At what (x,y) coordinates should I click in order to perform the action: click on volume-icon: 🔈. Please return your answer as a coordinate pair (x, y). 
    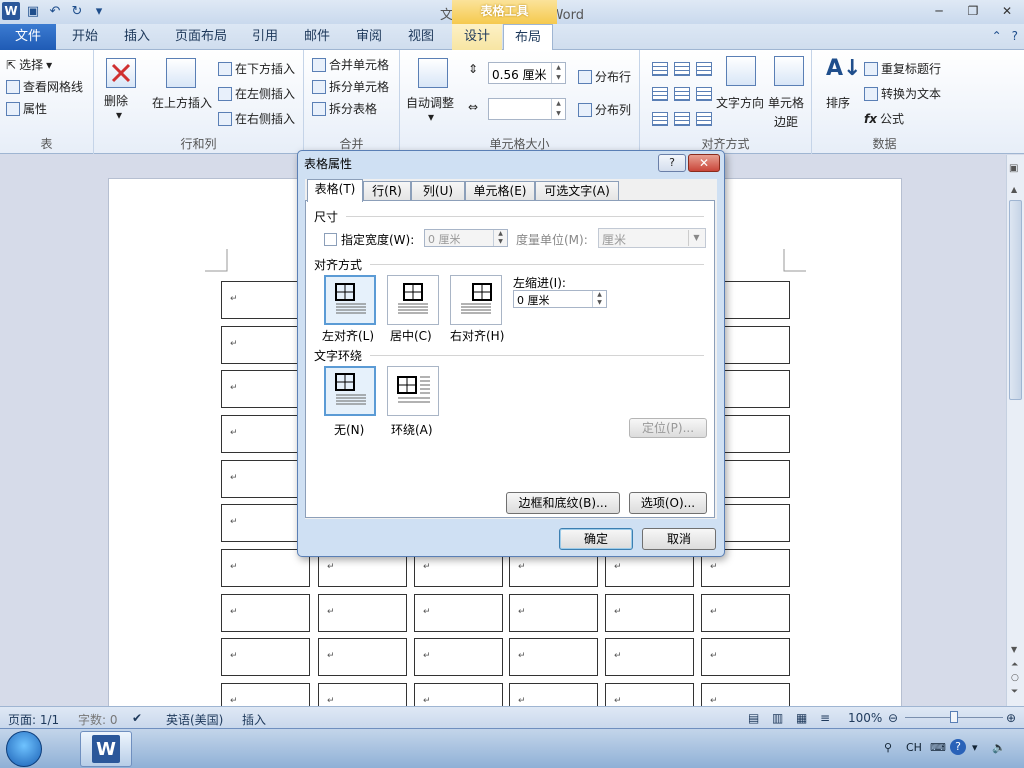
    Looking at the image, I should click on (999, 747).